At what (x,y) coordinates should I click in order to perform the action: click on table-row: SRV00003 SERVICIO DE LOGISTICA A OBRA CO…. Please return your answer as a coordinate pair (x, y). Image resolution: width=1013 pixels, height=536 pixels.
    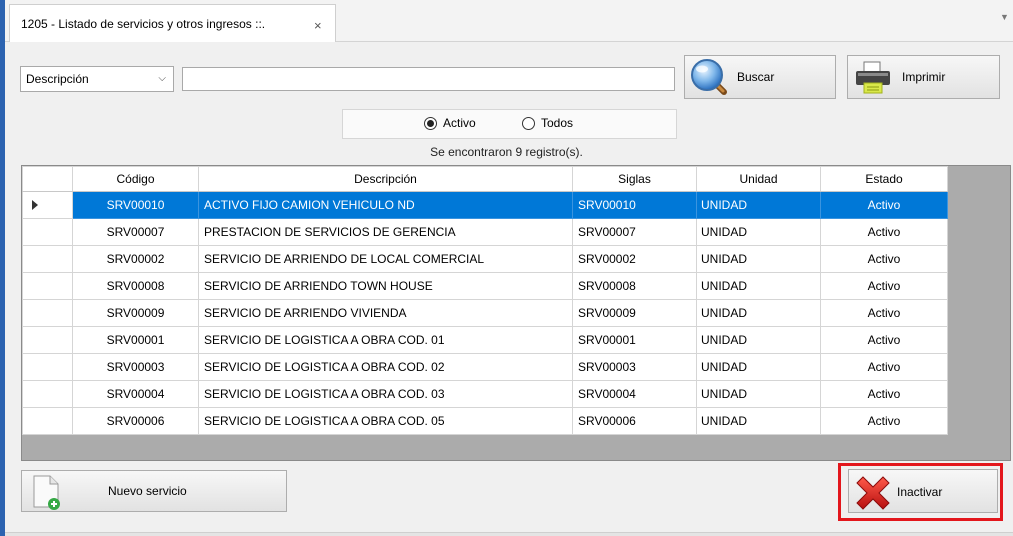
    Looking at the image, I should click on (485, 367).